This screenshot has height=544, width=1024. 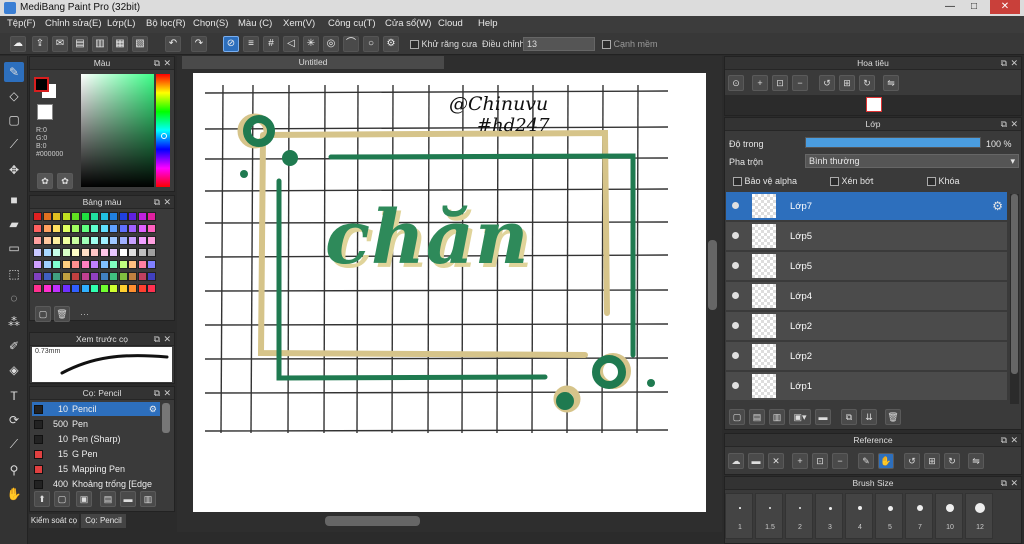 What do you see at coordinates (931, 182) in the screenshot?
I see `lock-checkbox` at bounding box center [931, 182].